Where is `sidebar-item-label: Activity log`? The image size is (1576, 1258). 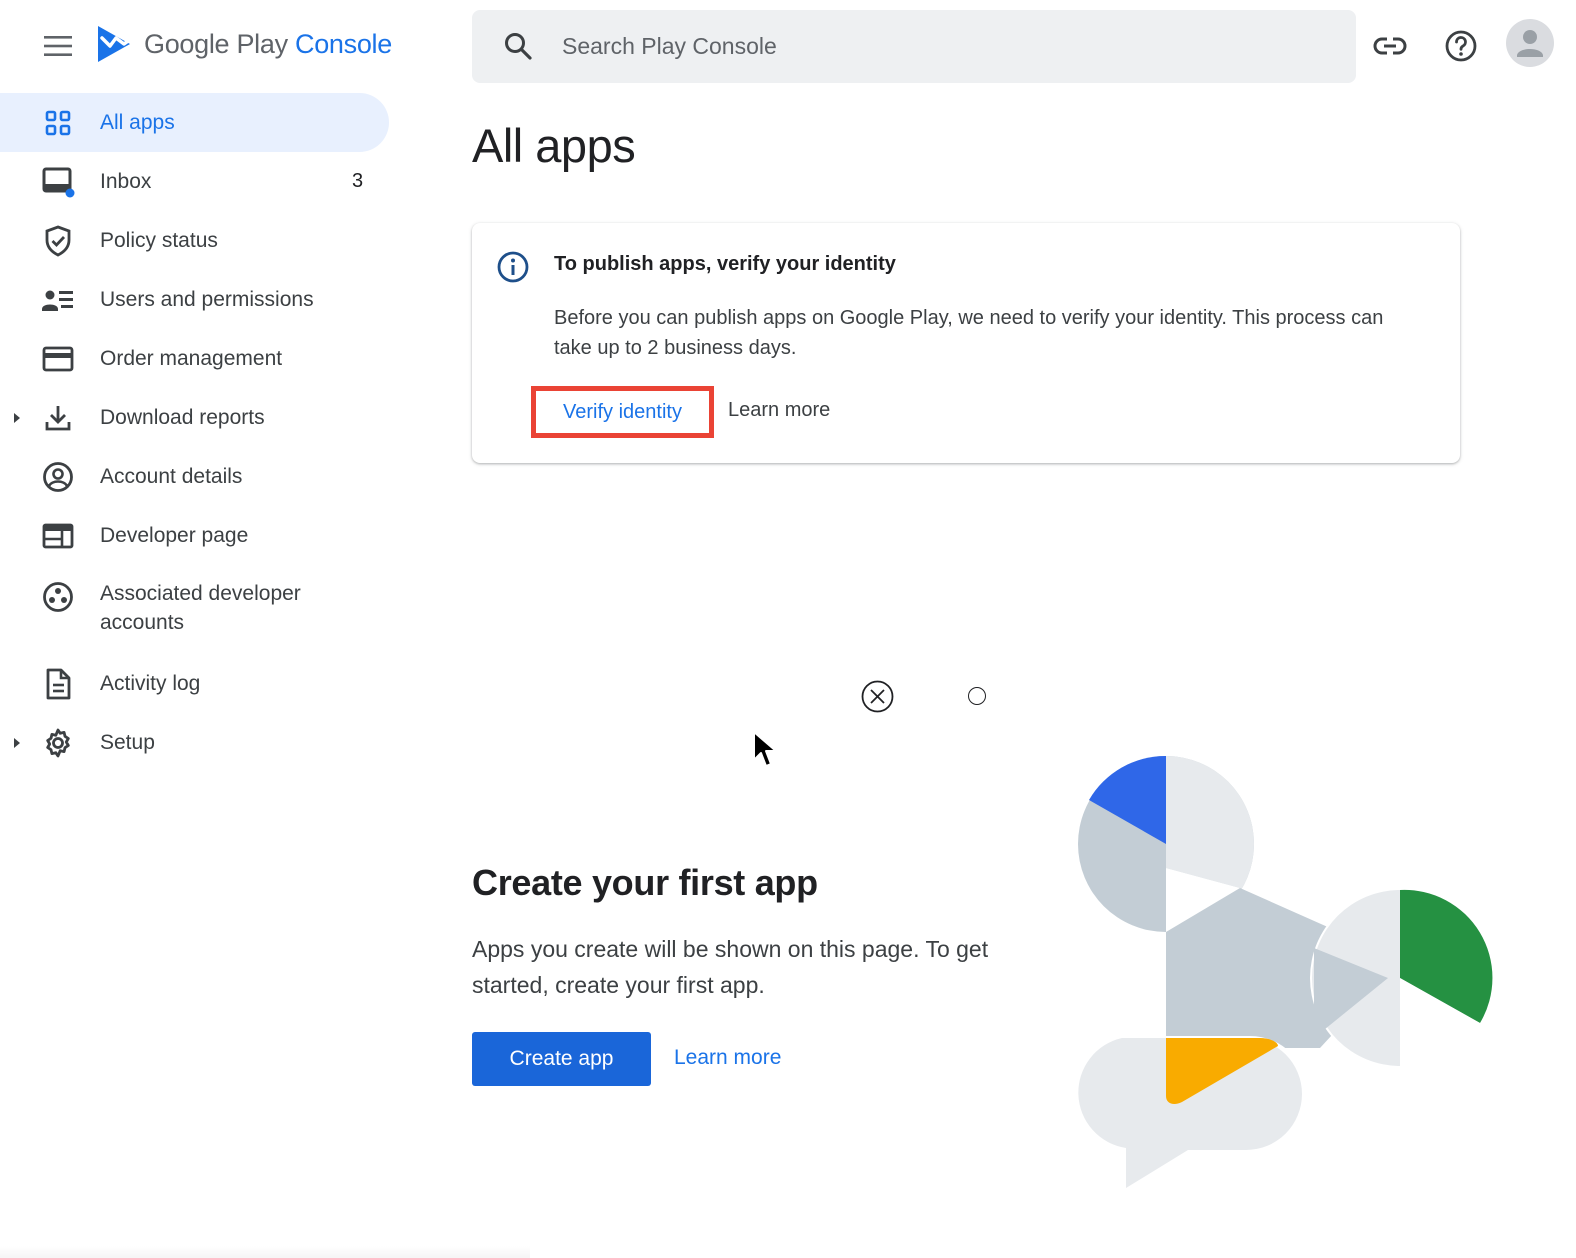 sidebar-item-label: Activity log is located at coordinates (150, 683).